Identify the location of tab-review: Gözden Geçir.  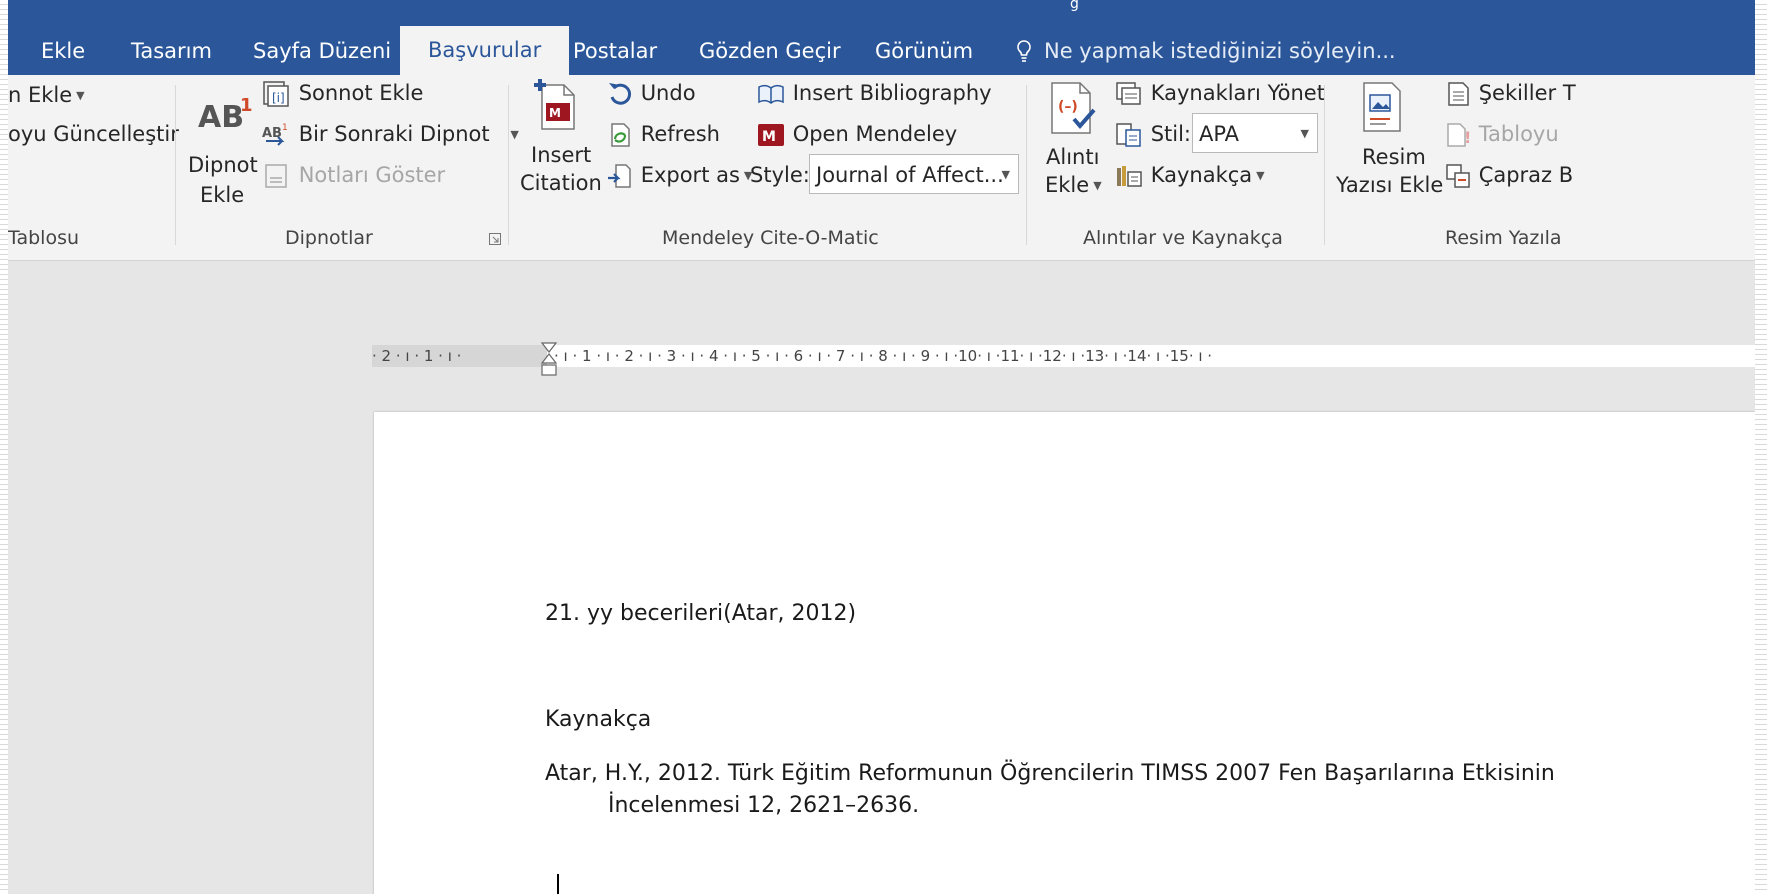
(770, 51).